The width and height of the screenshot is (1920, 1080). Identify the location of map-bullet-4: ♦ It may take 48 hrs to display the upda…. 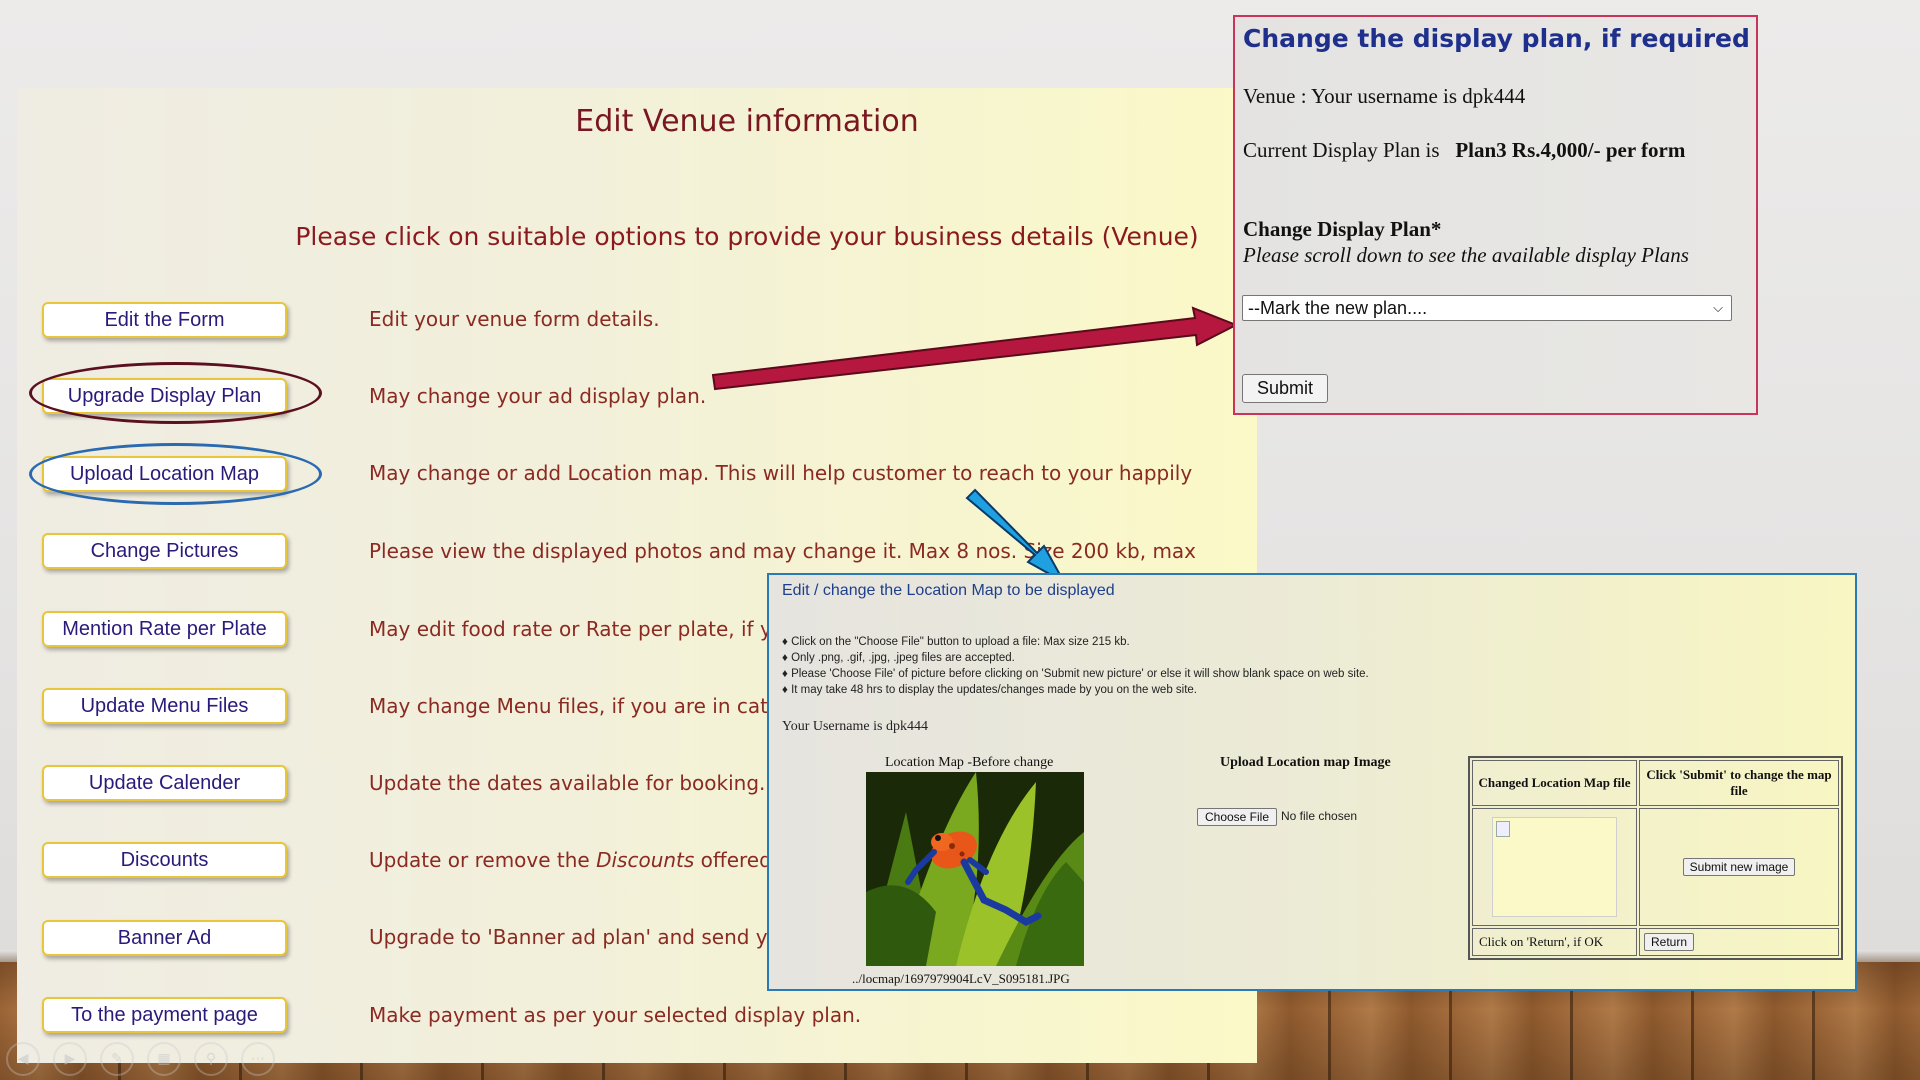
(989, 690).